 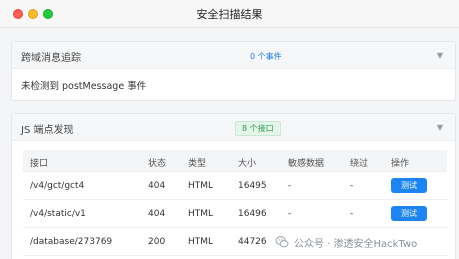 What do you see at coordinates (157, 242) in the screenshot?
I see `endpoint-status: 200` at bounding box center [157, 242].